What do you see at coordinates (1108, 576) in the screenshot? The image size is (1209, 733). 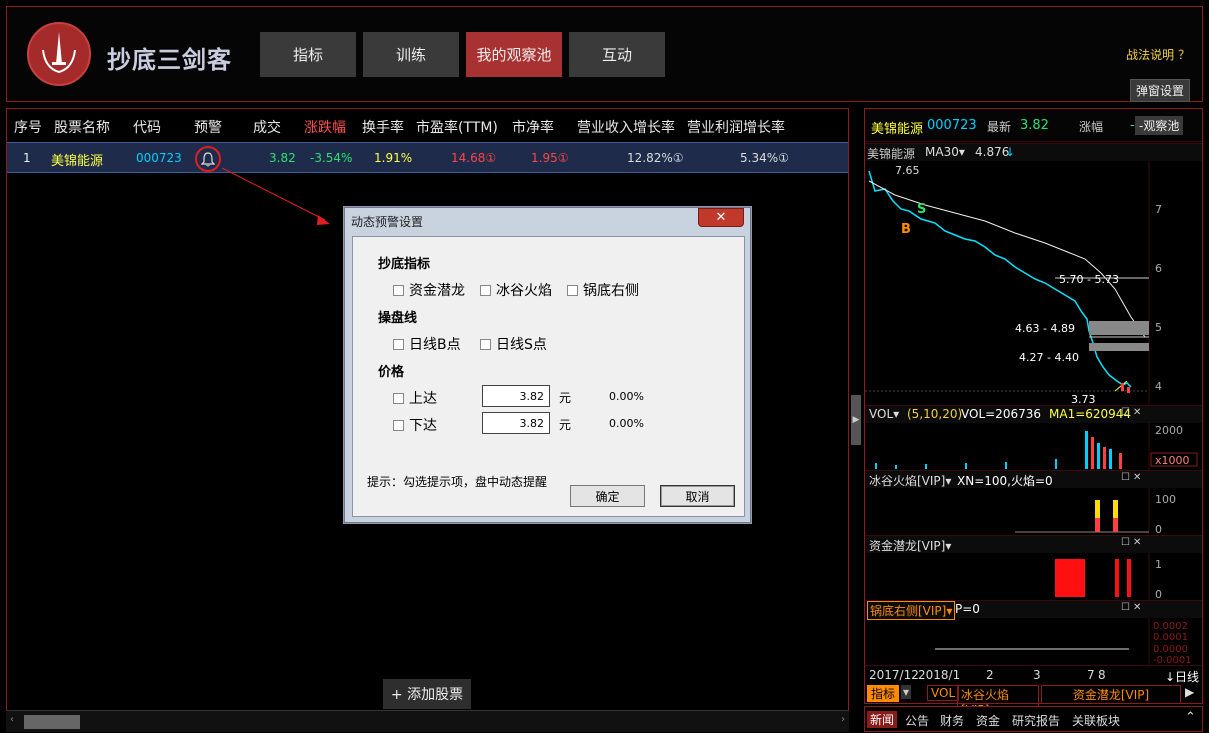 I see `fund-dragon-chart: 1 0` at bounding box center [1108, 576].